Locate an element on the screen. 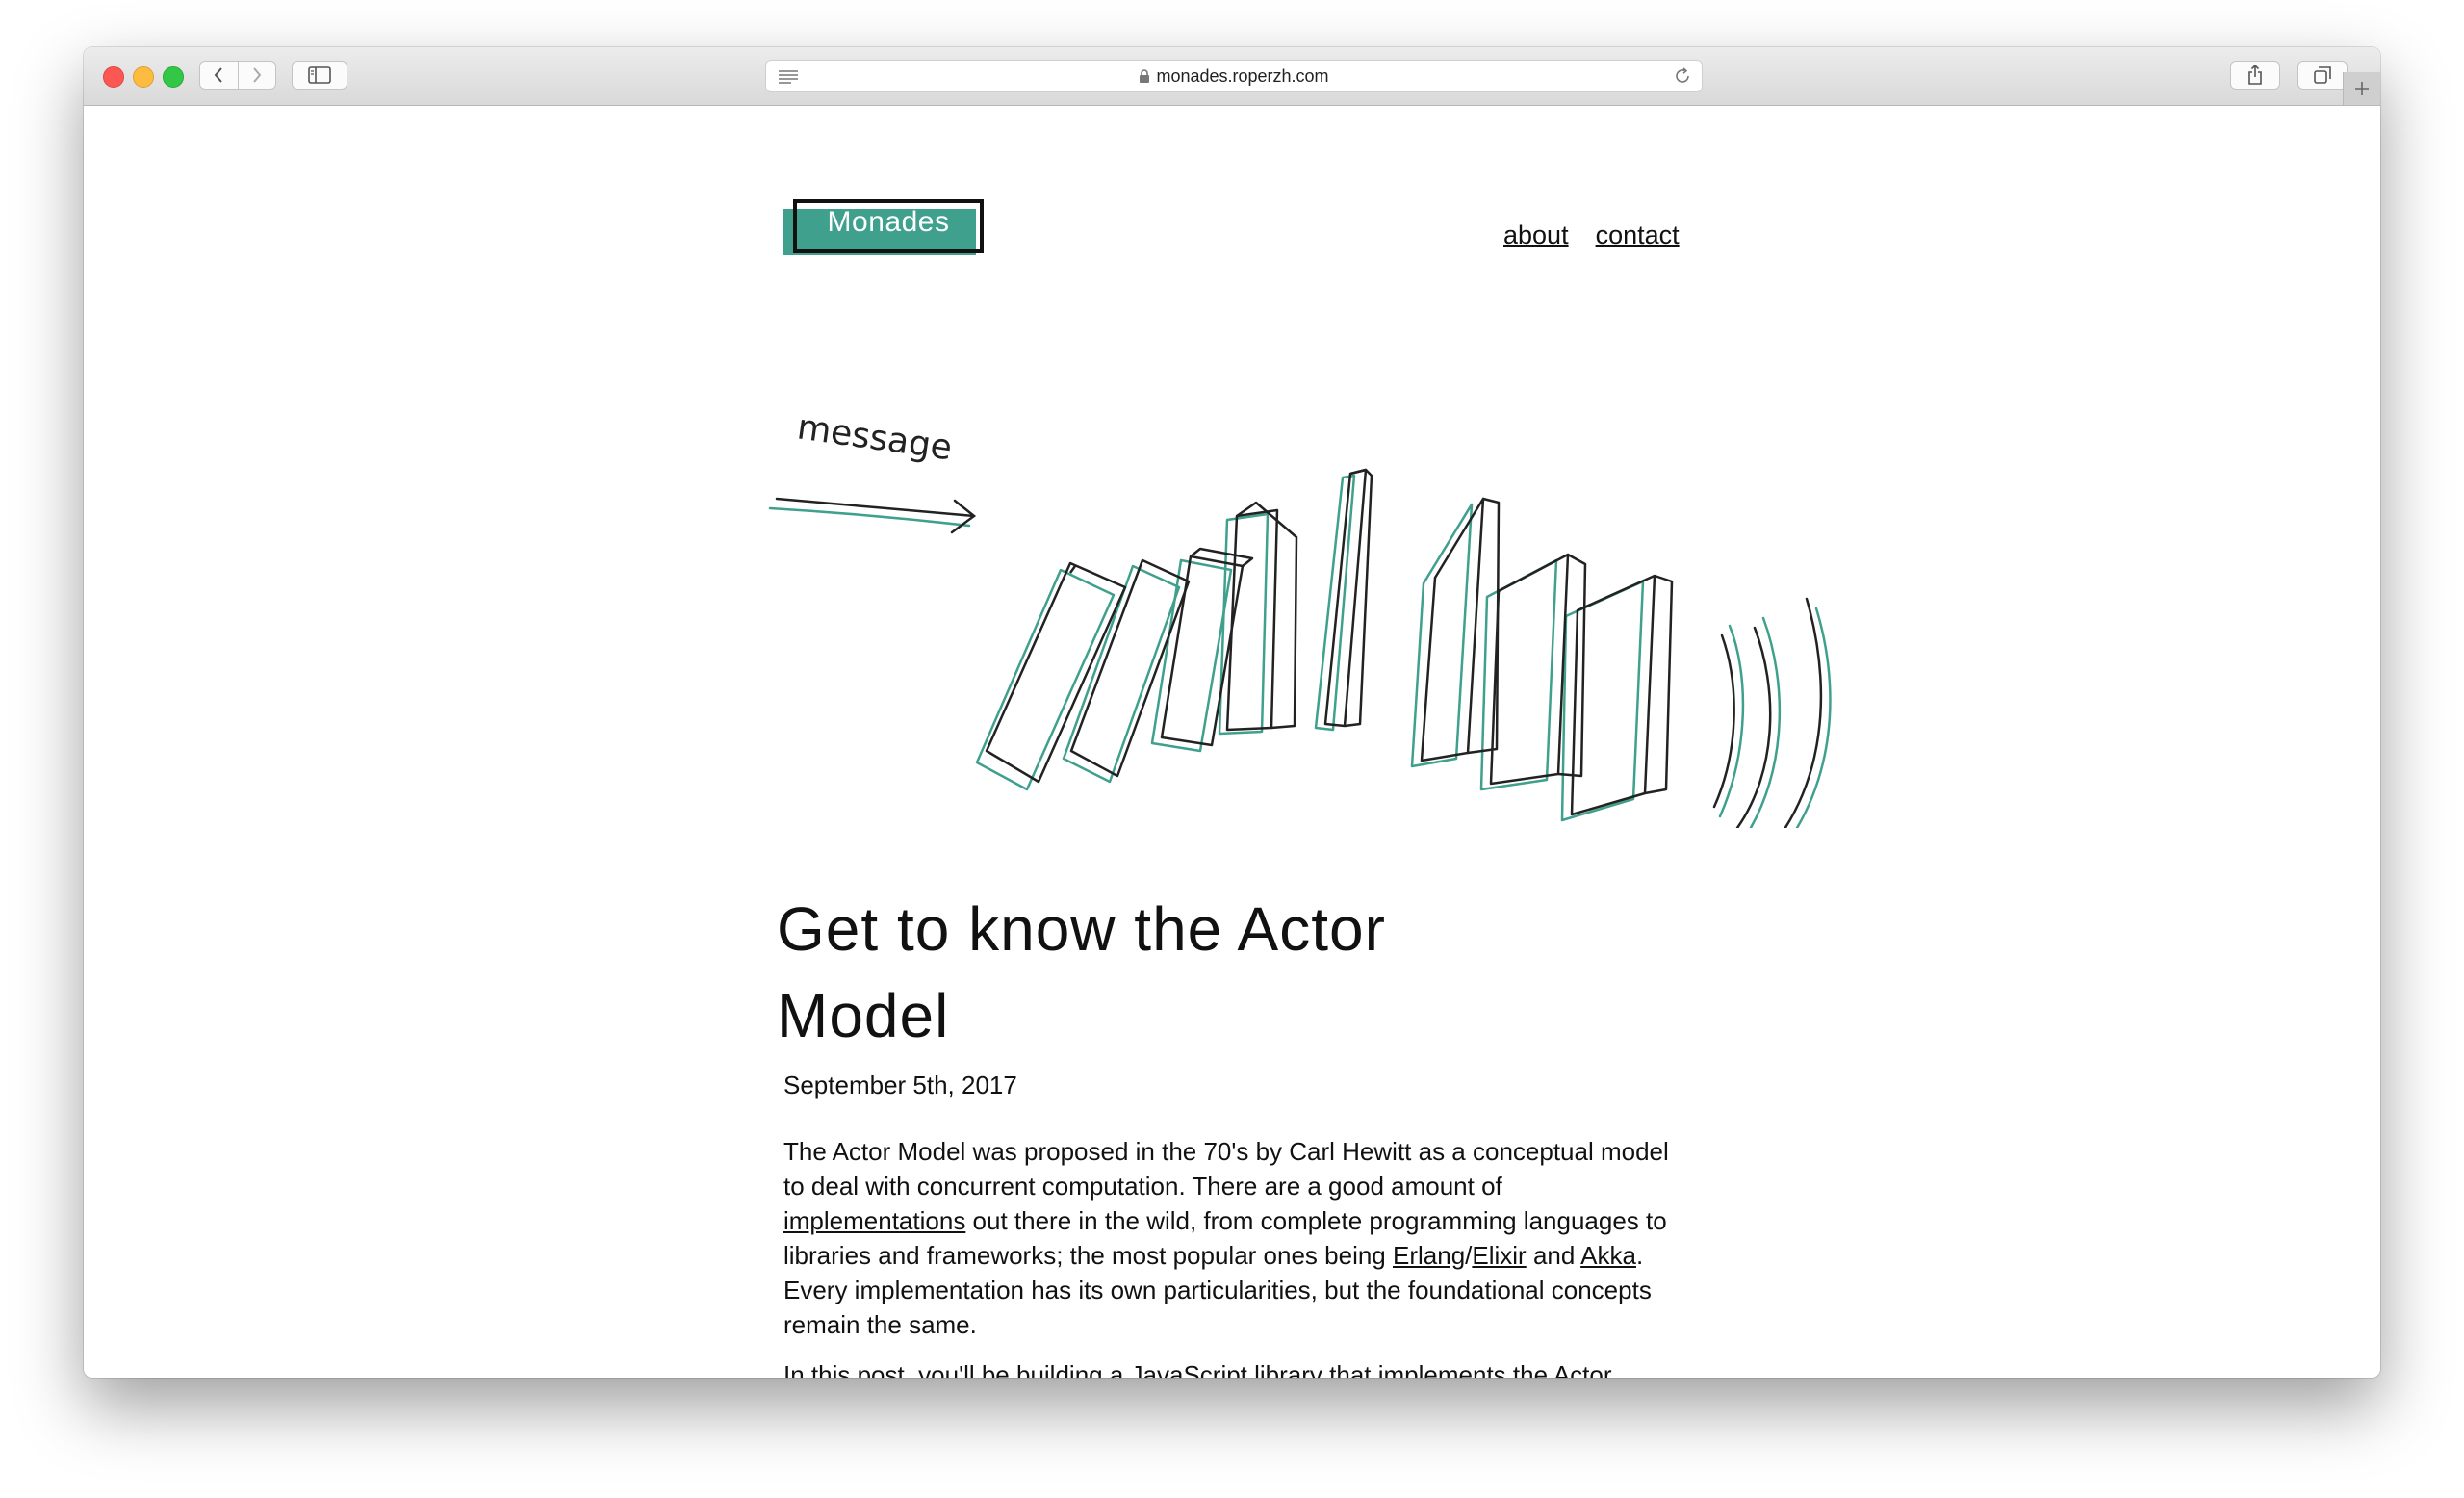 This screenshot has width=2464, height=1498. site-nav: about contact is located at coordinates (1605, 235).